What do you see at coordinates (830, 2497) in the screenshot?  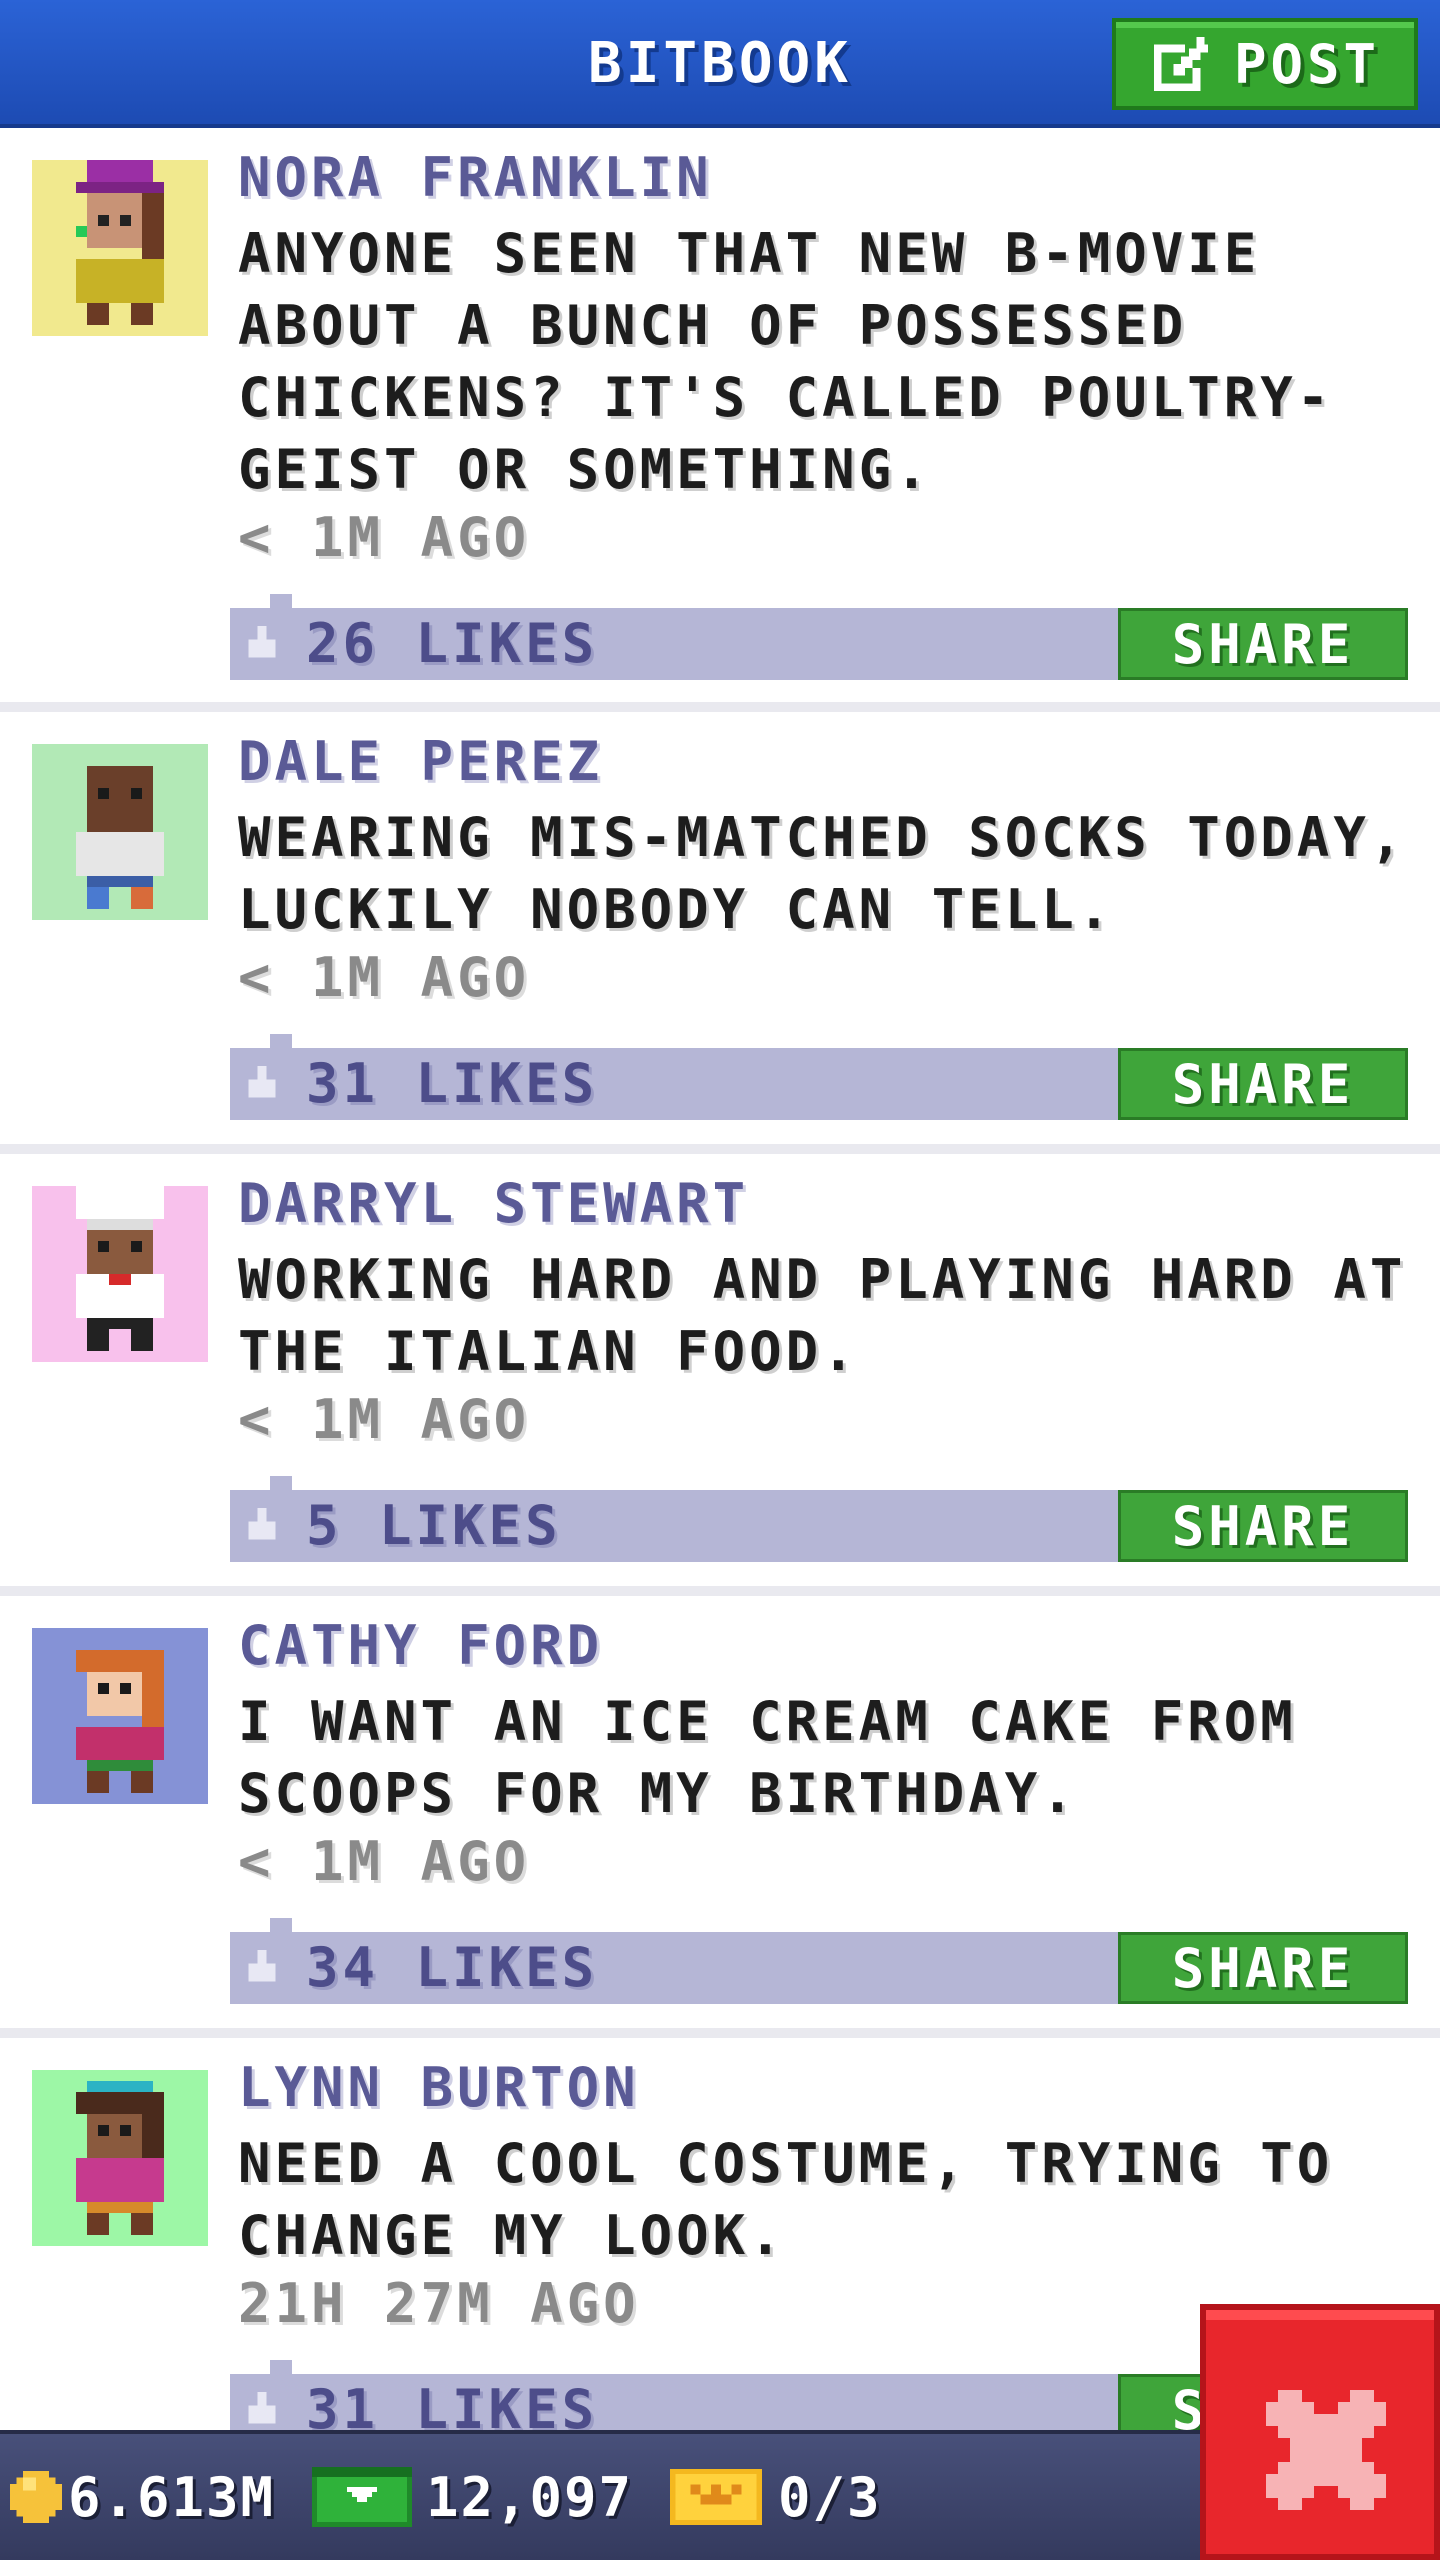 I see `tickets-value: 0/3` at bounding box center [830, 2497].